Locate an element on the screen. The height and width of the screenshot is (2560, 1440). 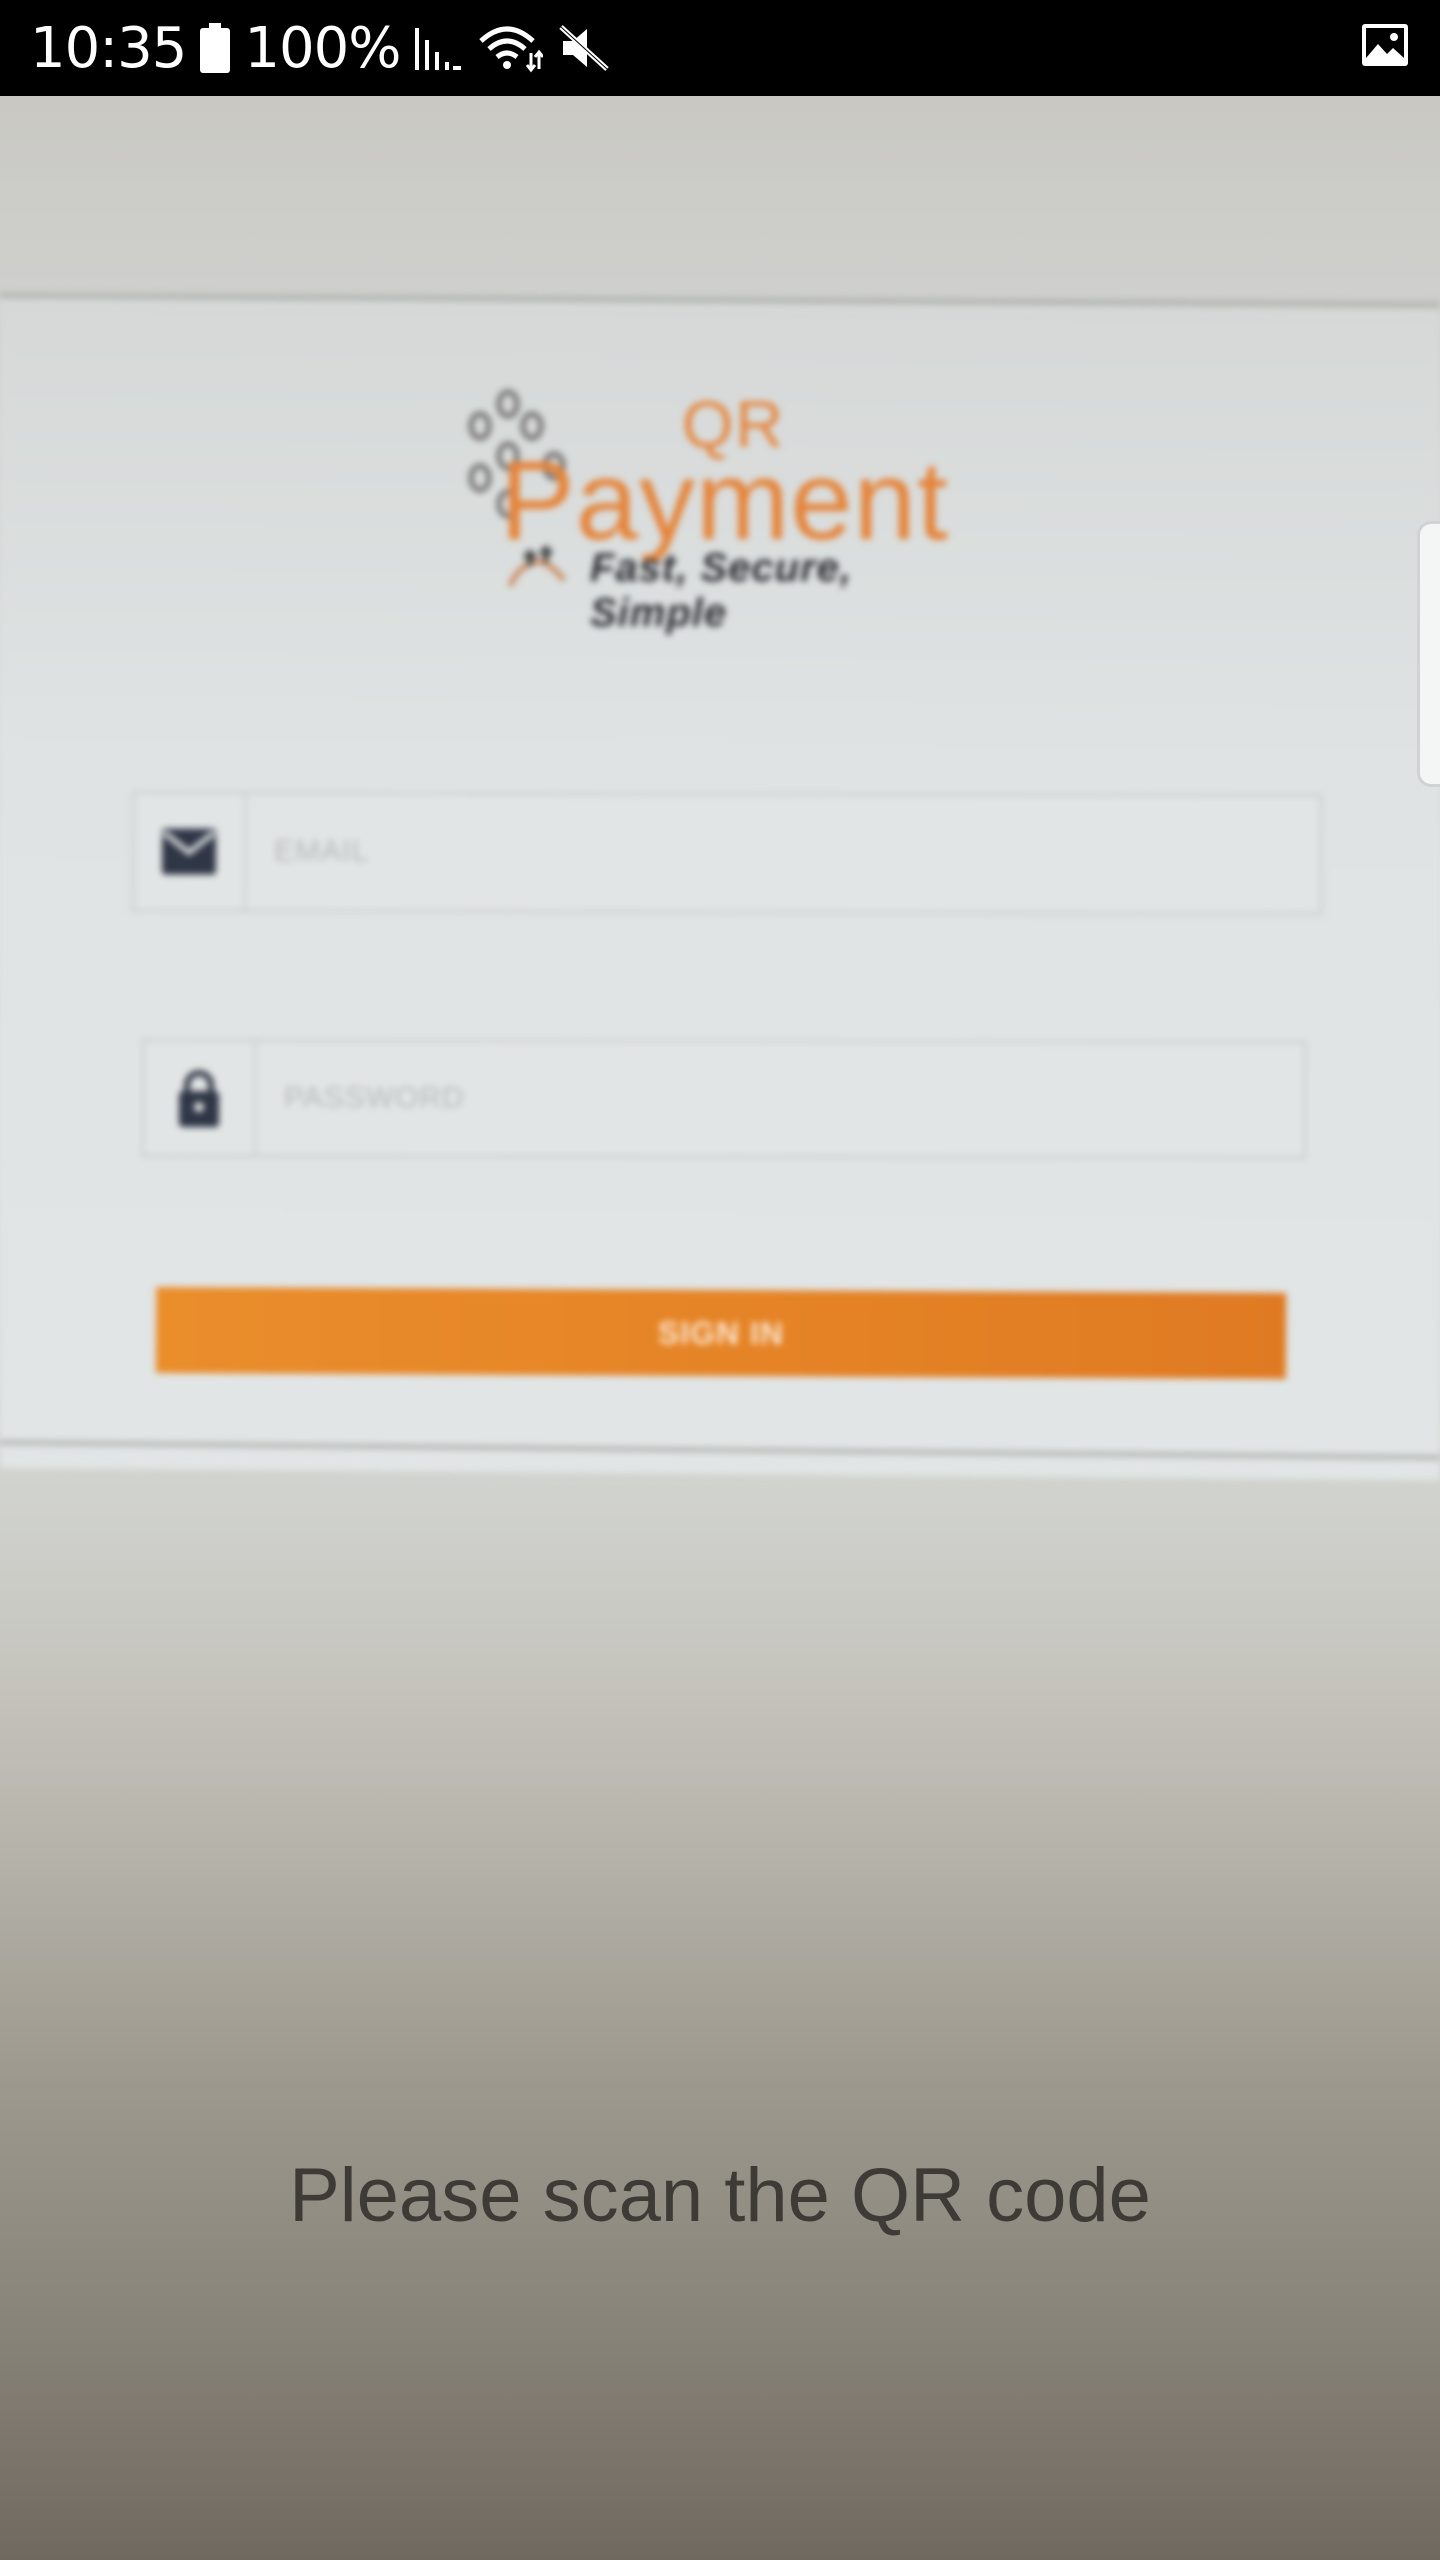
mute-icon is located at coordinates (584, 48).